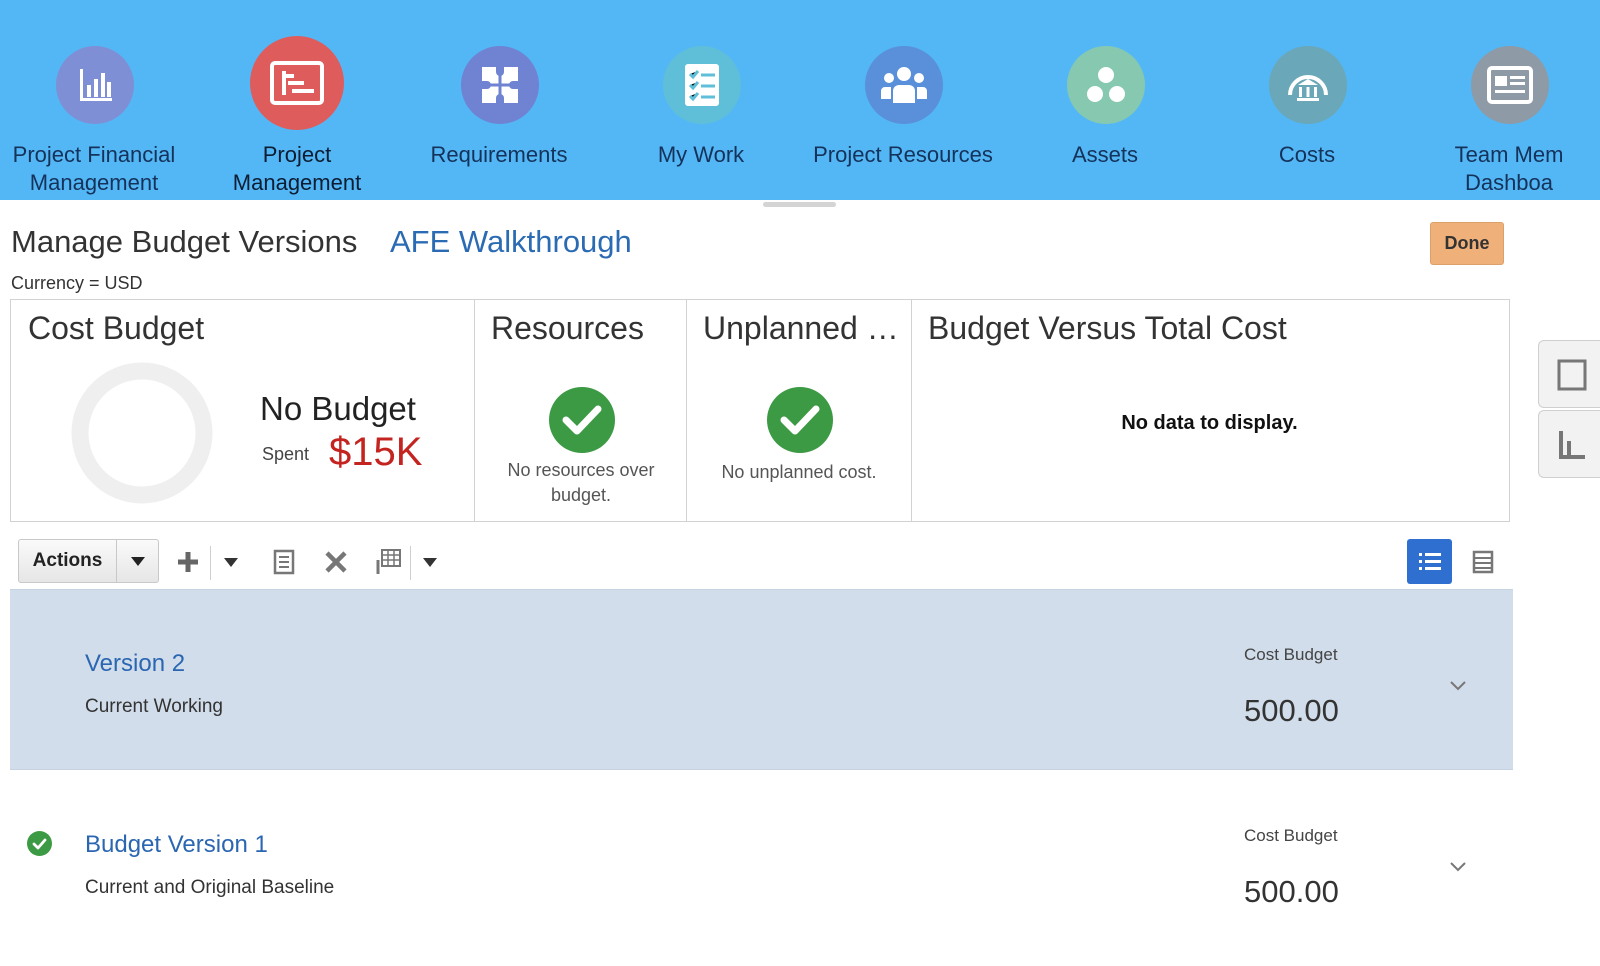 This screenshot has height=966, width=1600. I want to click on assets-icon, so click(1106, 85).